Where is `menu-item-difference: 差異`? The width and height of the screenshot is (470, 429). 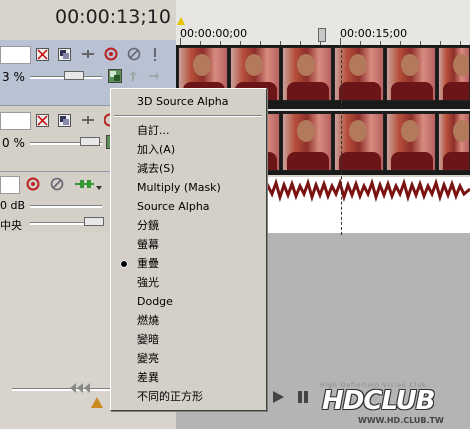 menu-item-difference: 差異 is located at coordinates (188, 377).